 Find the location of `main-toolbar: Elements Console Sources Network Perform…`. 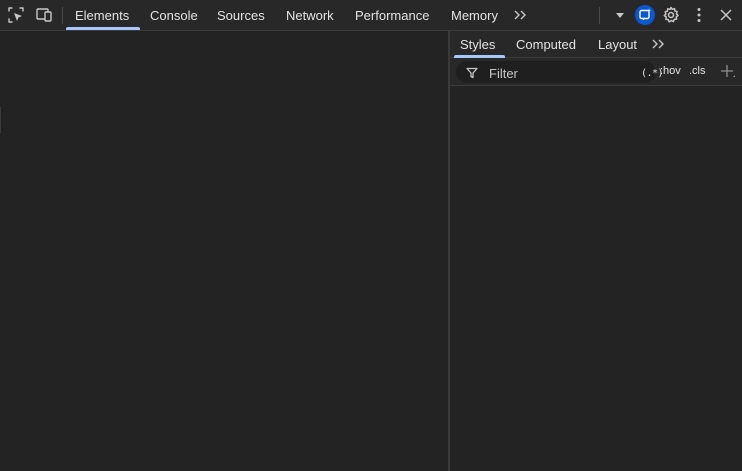

main-toolbar: Elements Console Sources Network Perform… is located at coordinates (371, 15).